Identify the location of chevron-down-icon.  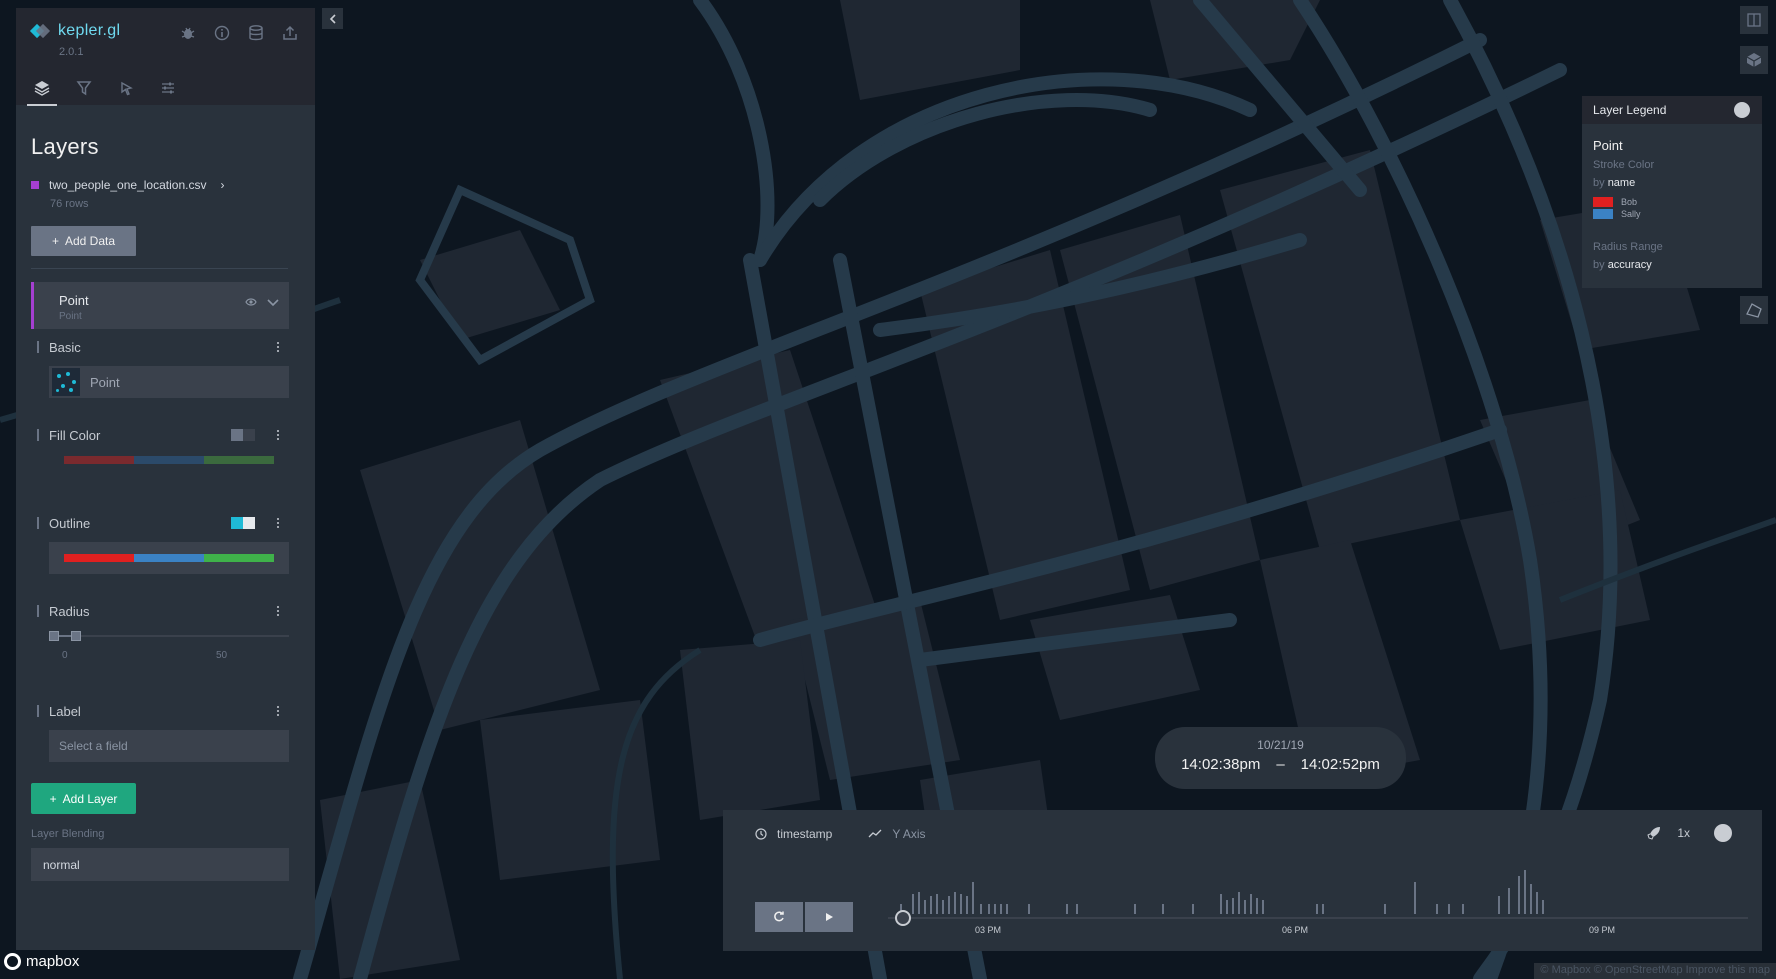
(273, 302).